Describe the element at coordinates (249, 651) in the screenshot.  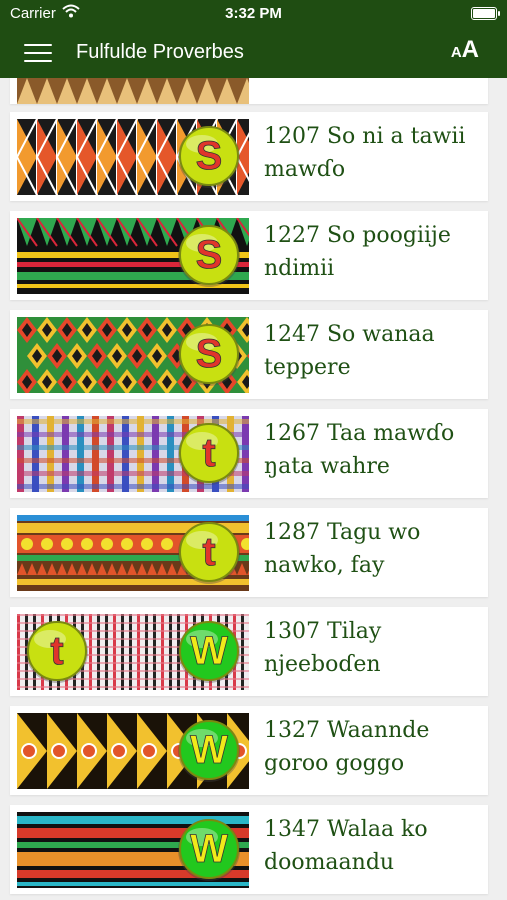
I see `list-item: t W 1307 Tilay njeeboɗen` at that location.